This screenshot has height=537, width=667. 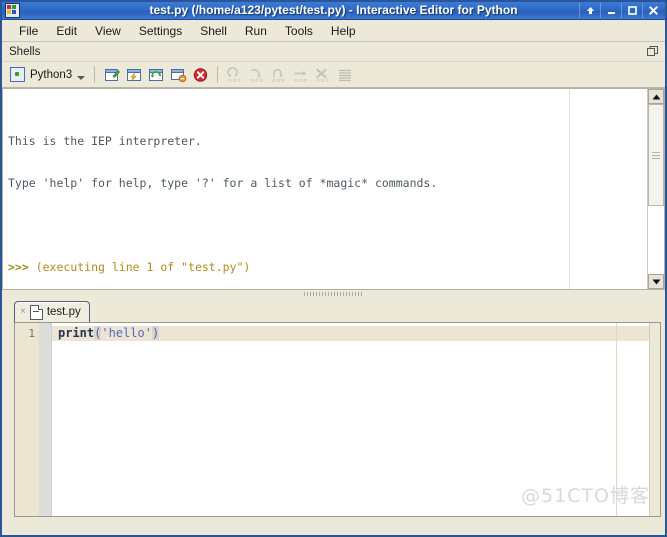 I want to click on editor-tab-label: test.py, so click(x=63, y=312).